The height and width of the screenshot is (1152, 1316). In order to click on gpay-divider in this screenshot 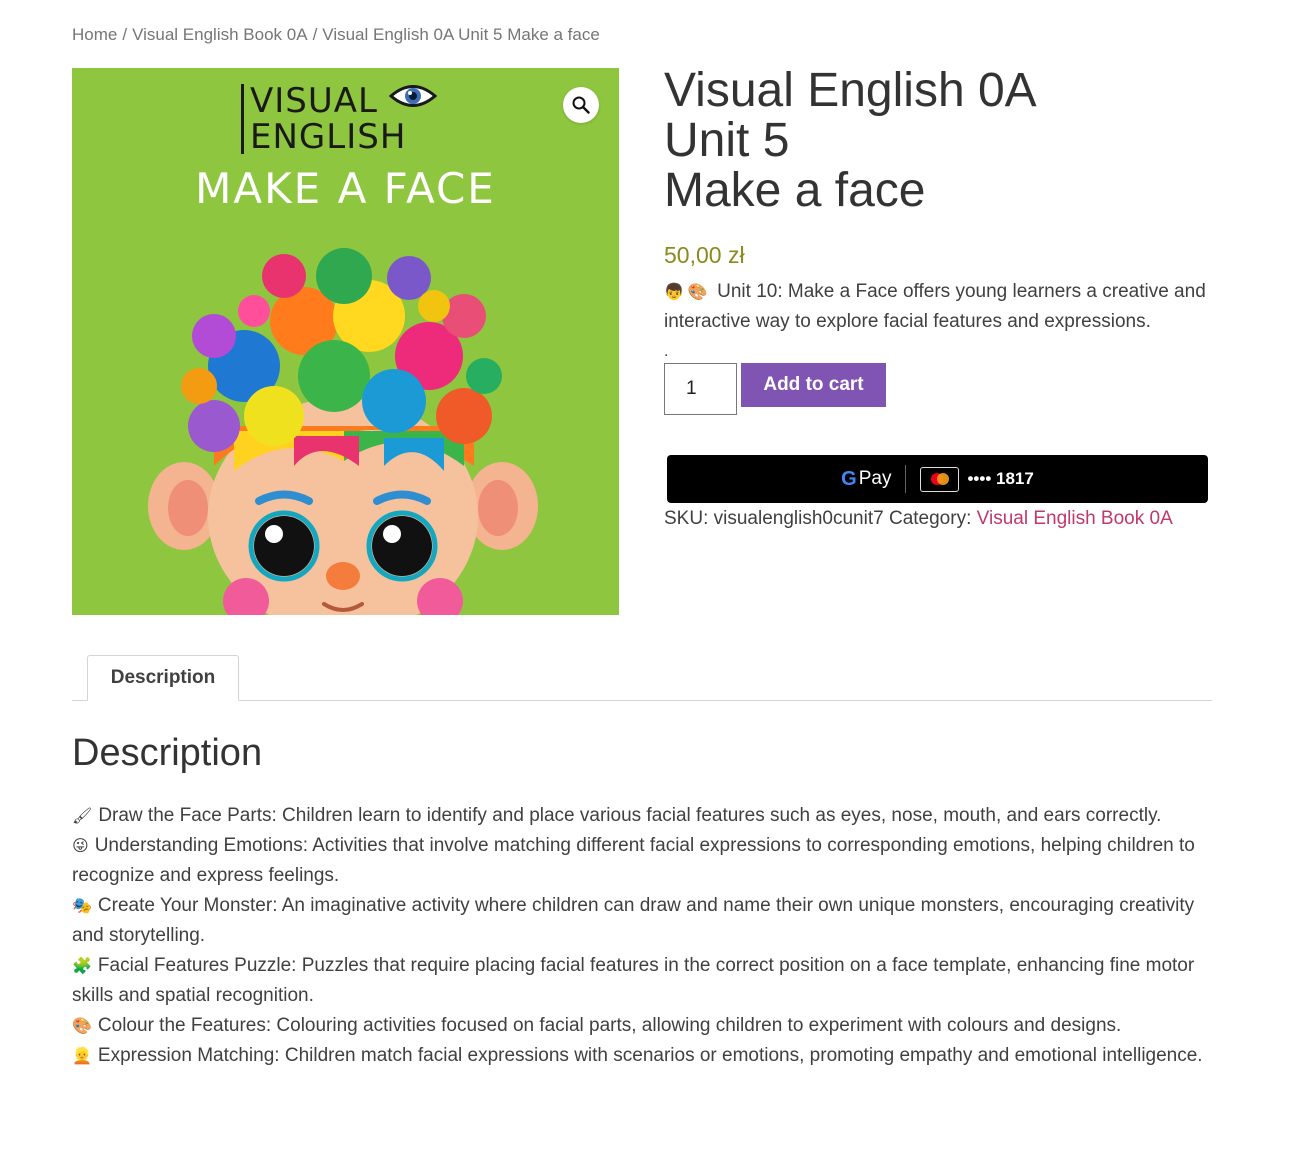, I will do `click(906, 479)`.